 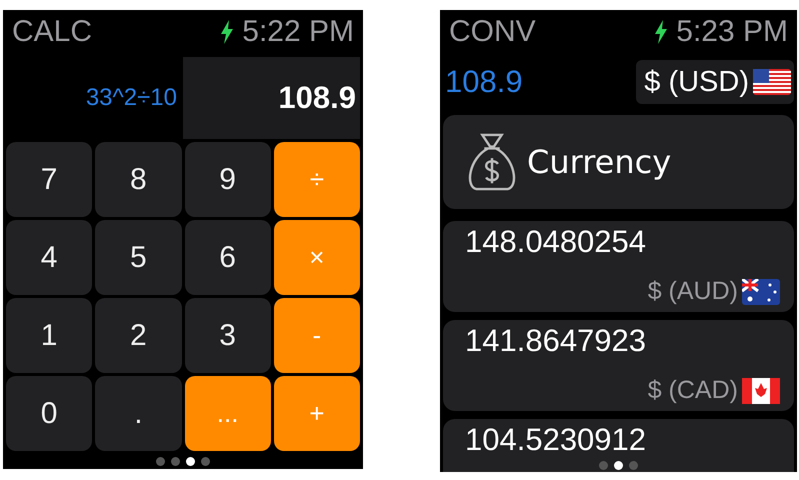 I want to click on converted-value: 104.5230912, so click(x=556, y=440).